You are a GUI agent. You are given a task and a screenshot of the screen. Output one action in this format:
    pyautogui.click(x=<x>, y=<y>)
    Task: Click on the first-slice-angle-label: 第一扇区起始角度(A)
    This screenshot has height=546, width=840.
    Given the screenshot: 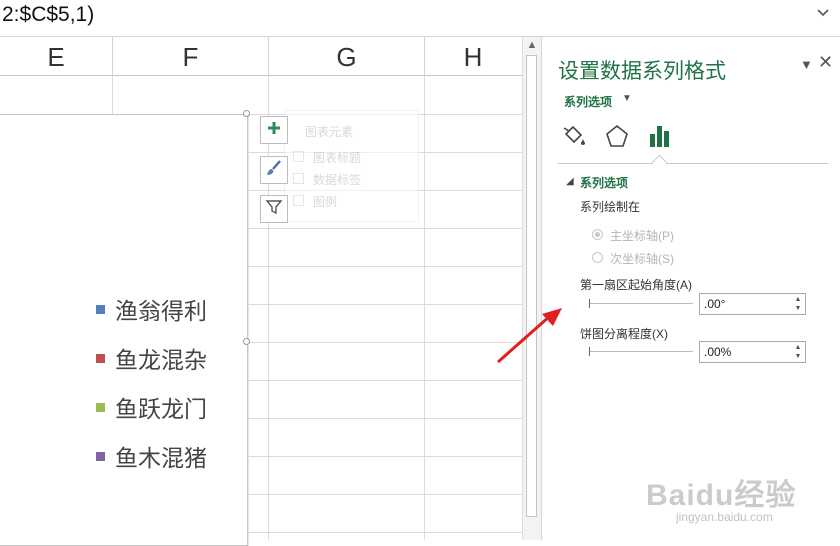 What is the action you would take?
    pyautogui.click(x=636, y=285)
    